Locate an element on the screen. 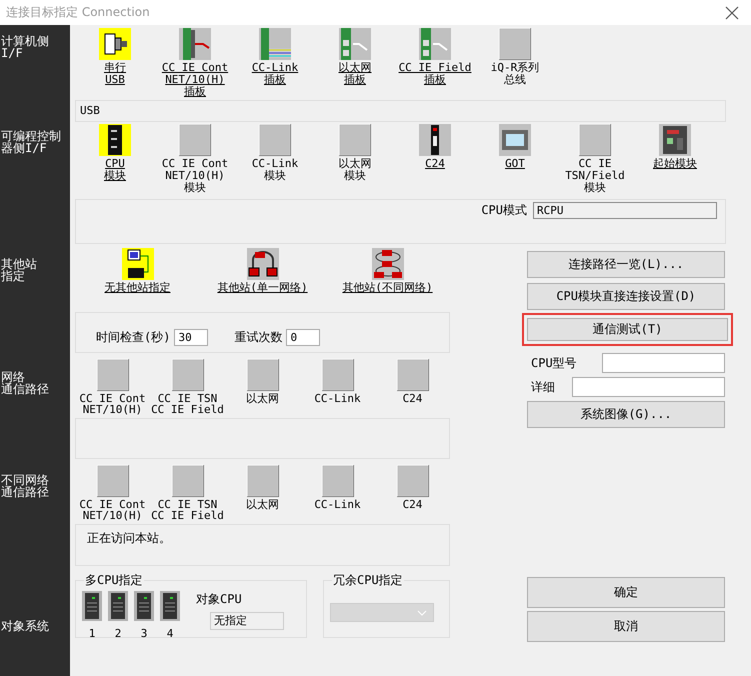 The width and height of the screenshot is (751, 676). interface-label: CC IE Field is located at coordinates (435, 67).